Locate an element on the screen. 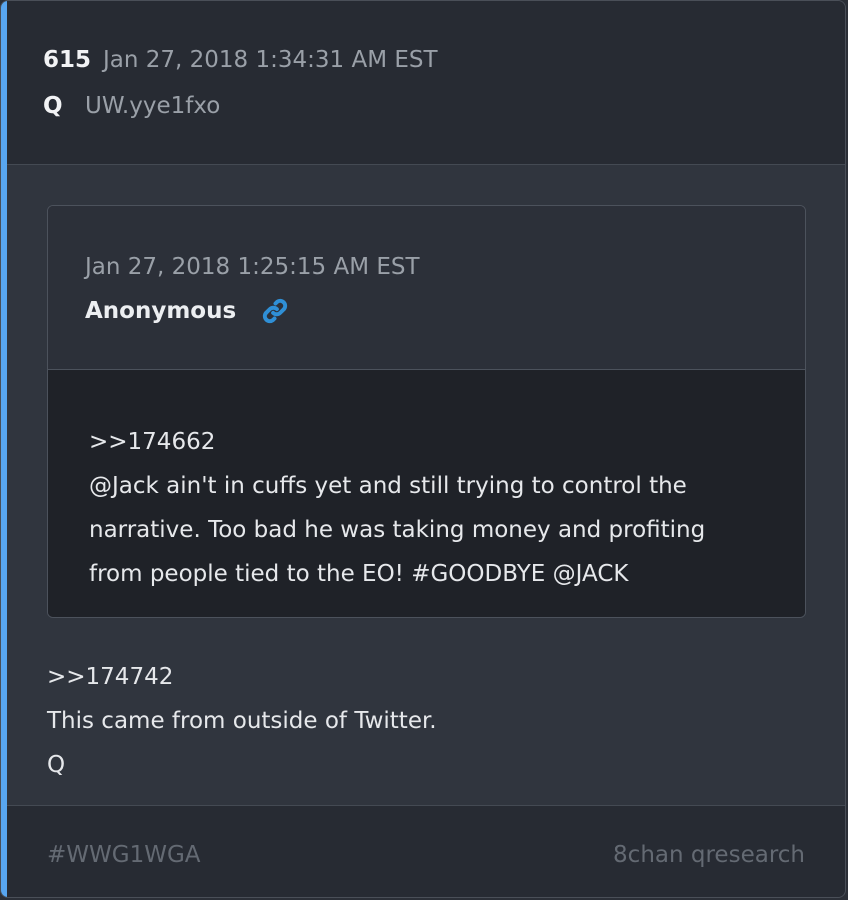 This screenshot has height=900, width=848. post-tripcode: UW.yye1fxo is located at coordinates (153, 106).